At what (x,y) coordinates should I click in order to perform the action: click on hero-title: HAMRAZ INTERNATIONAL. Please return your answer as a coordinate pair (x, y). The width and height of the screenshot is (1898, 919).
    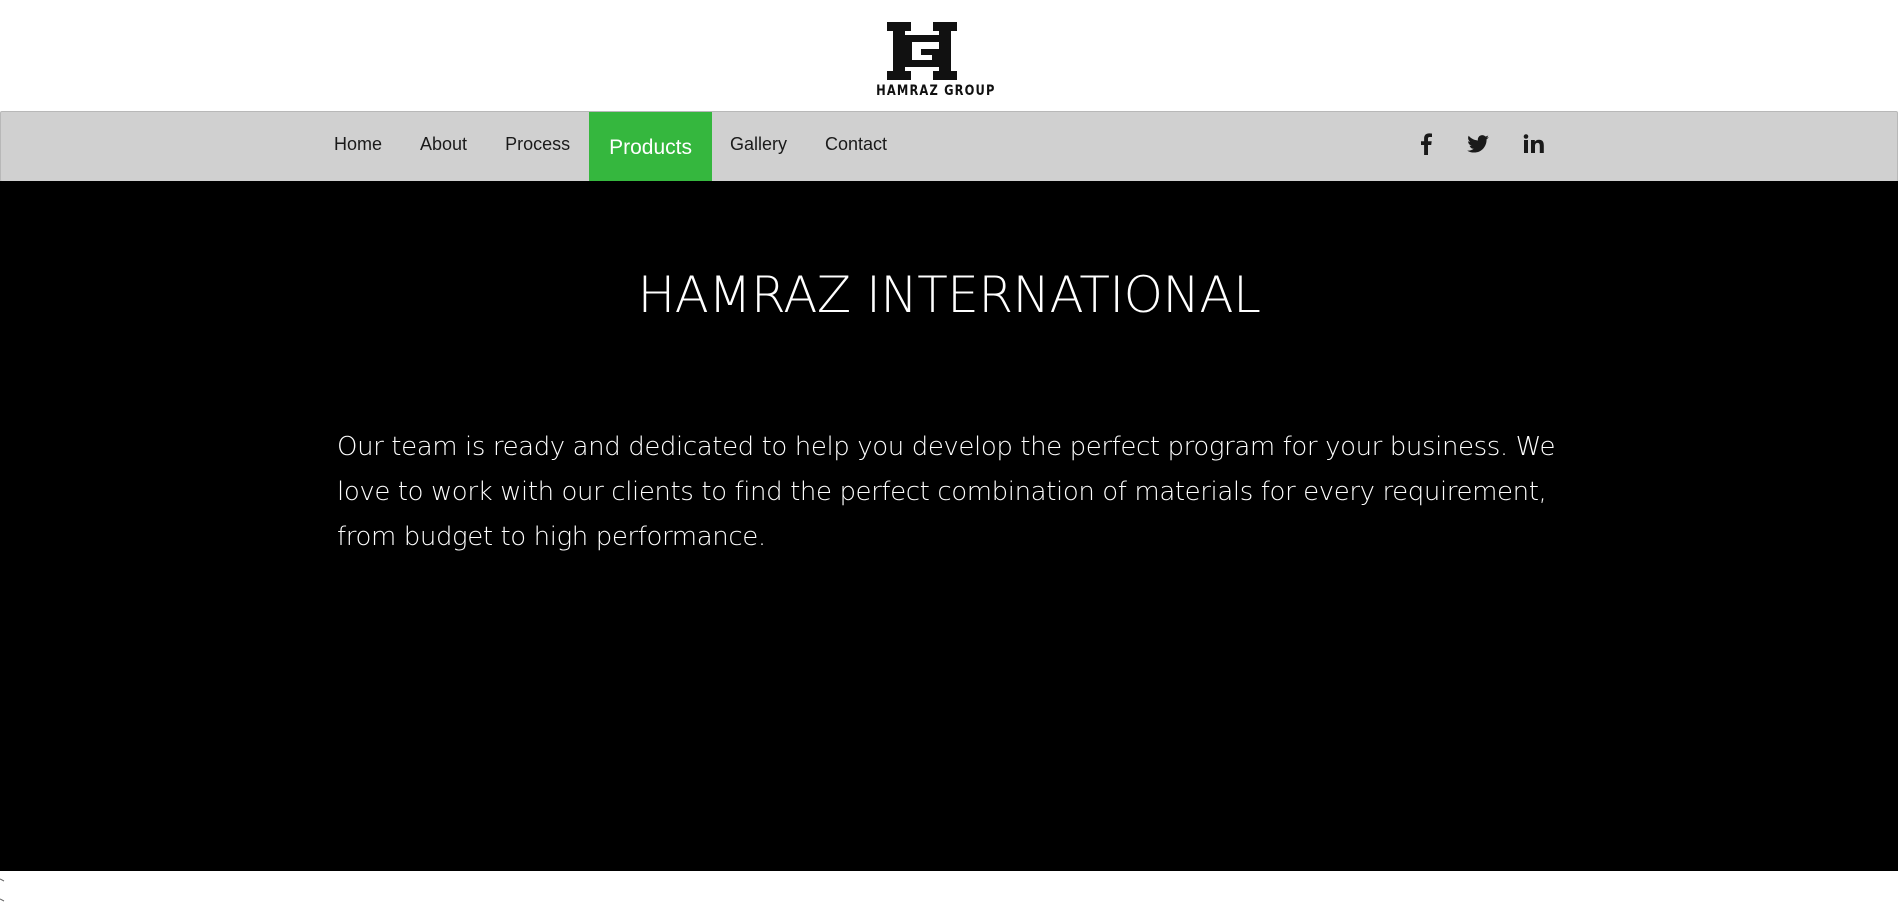
    Looking at the image, I should click on (949, 295).